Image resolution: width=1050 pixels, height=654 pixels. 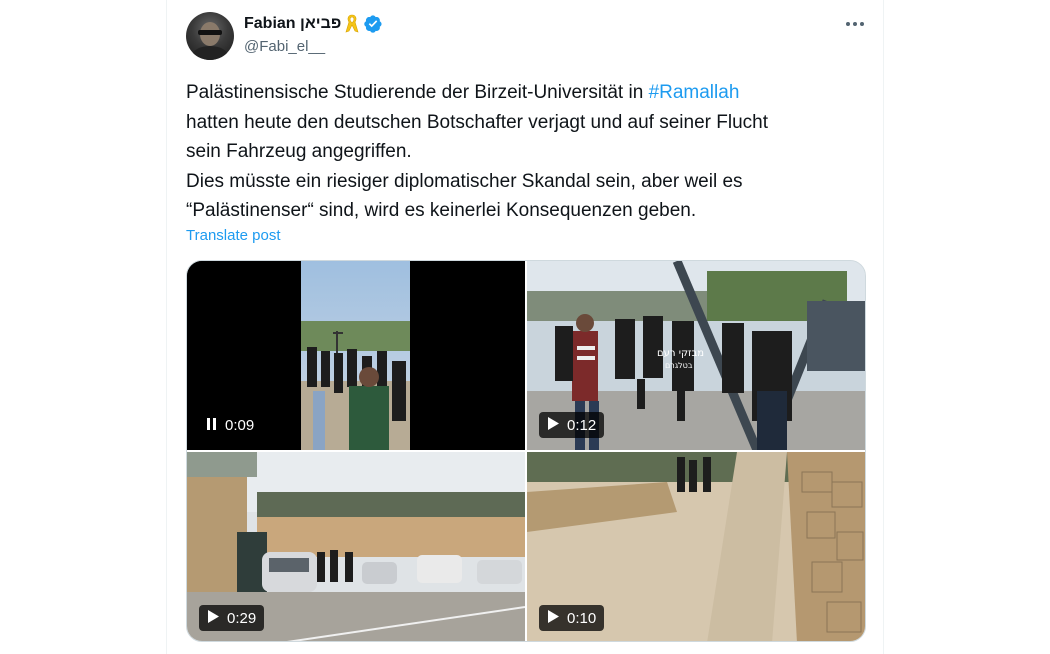 I want to click on more-horizontal-icon, so click(x=855, y=24).